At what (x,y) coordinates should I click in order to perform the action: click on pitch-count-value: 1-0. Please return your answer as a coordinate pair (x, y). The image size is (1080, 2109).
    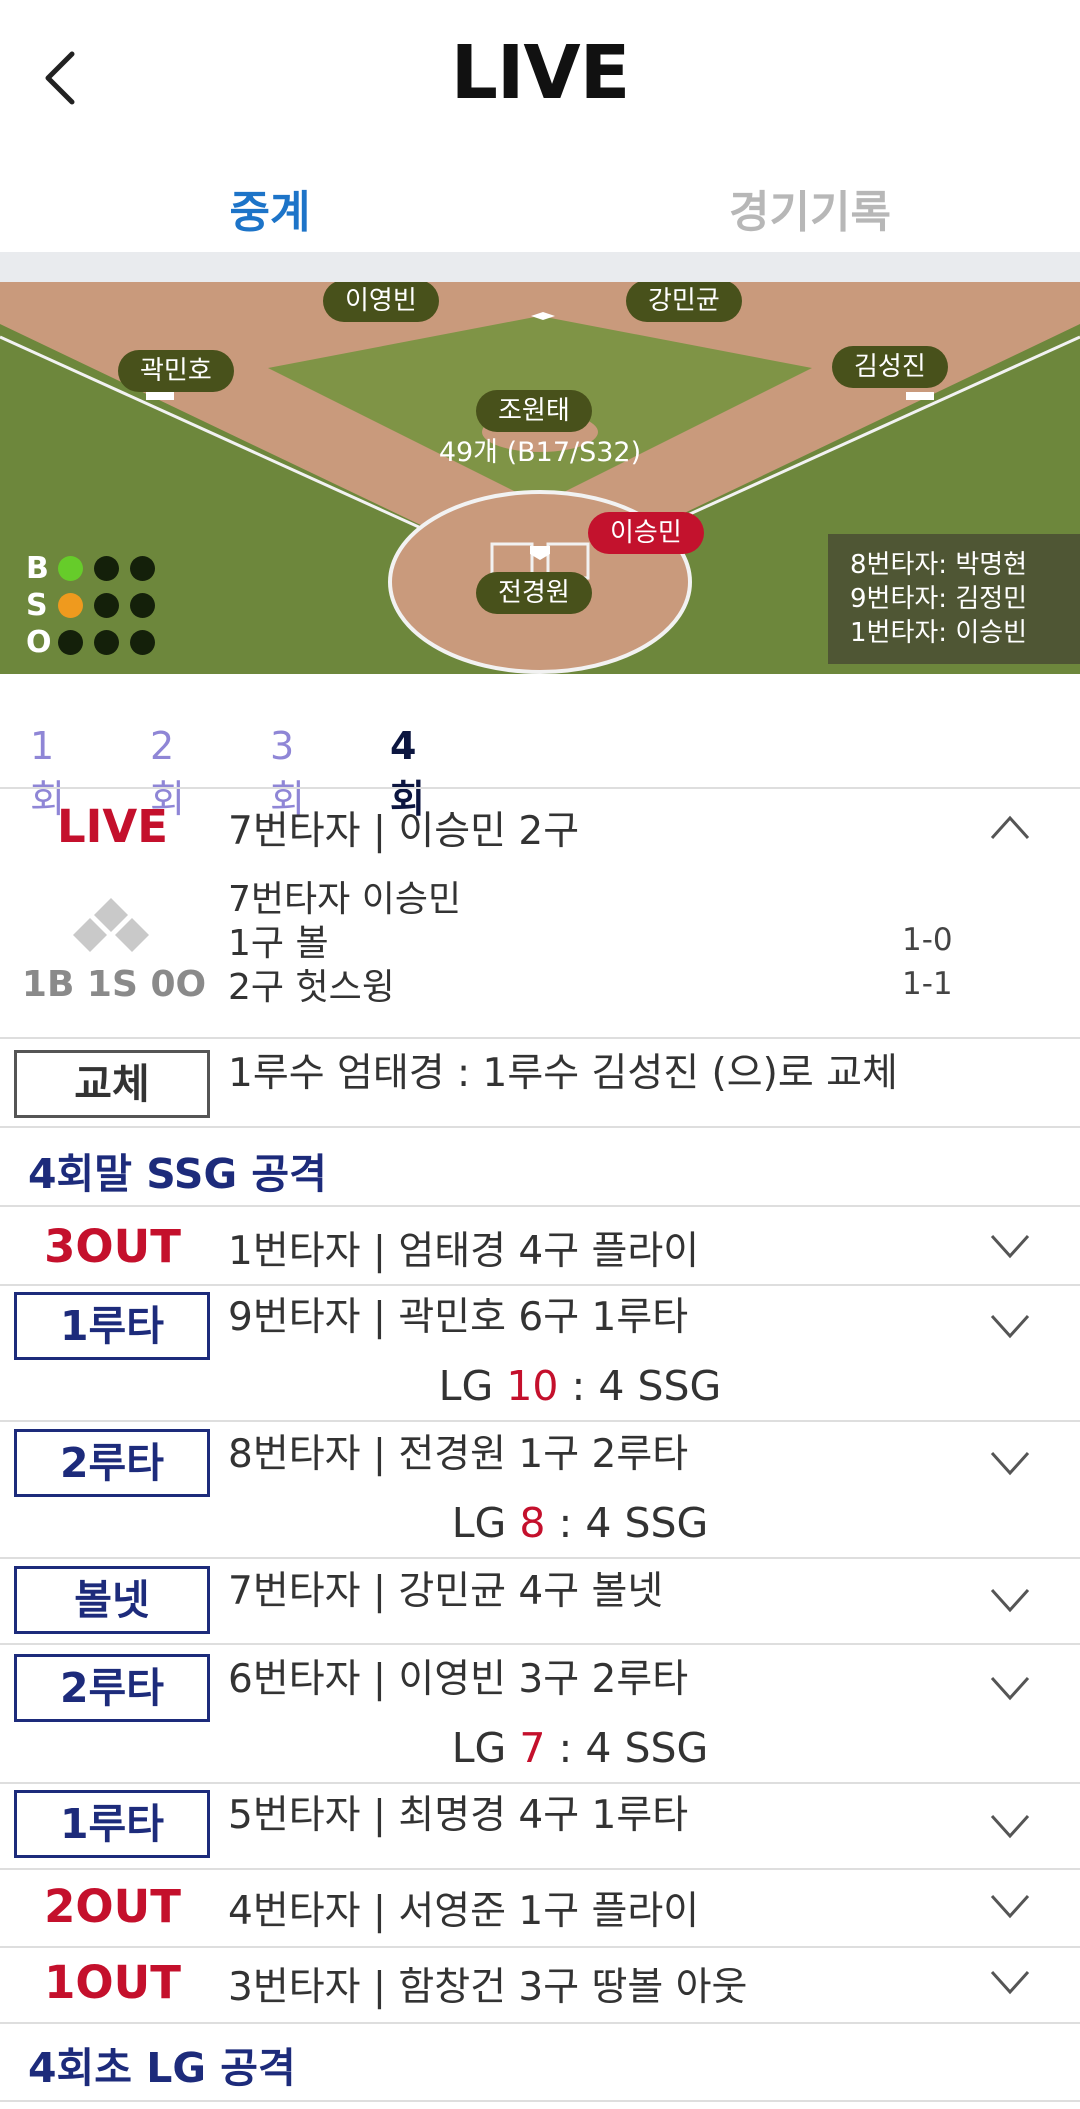
    Looking at the image, I should click on (927, 940).